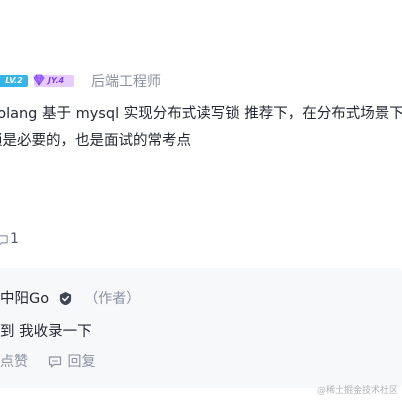  I want to click on level-badge-label: LV.2, so click(14, 80).